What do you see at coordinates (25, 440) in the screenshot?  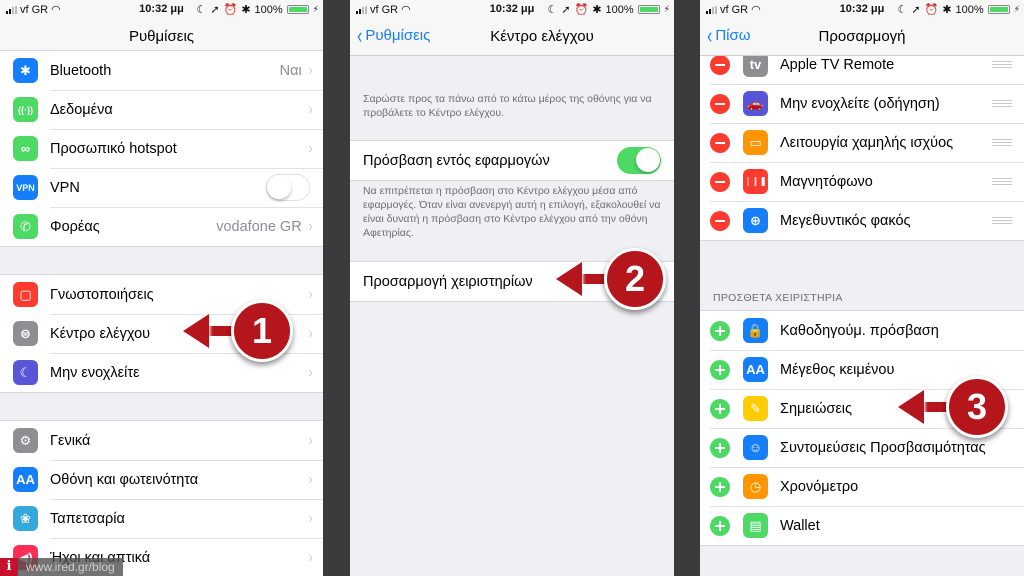 I see `general-gear-icon: ⚙` at bounding box center [25, 440].